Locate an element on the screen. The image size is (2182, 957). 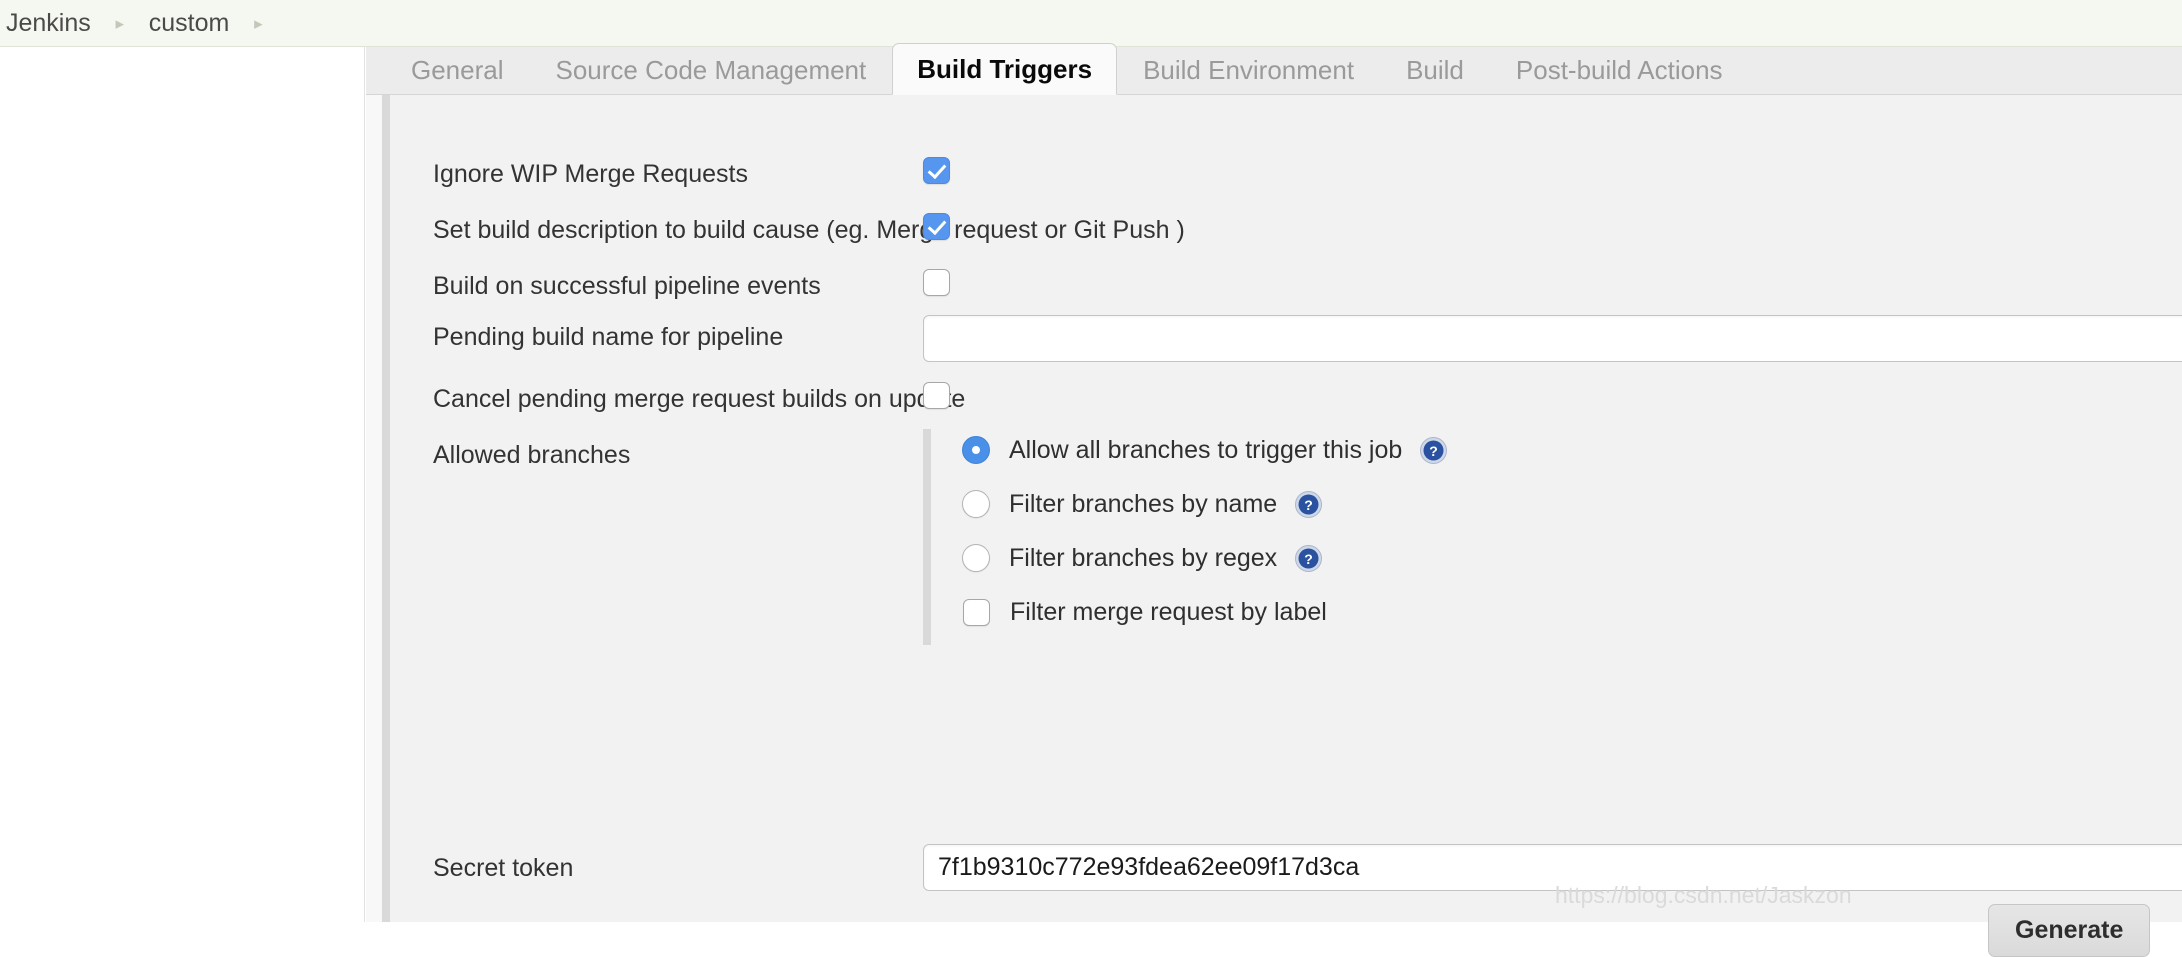
allowed-branches-option-by-name: Filter branches by name ? is located at coordinates (1204, 504).